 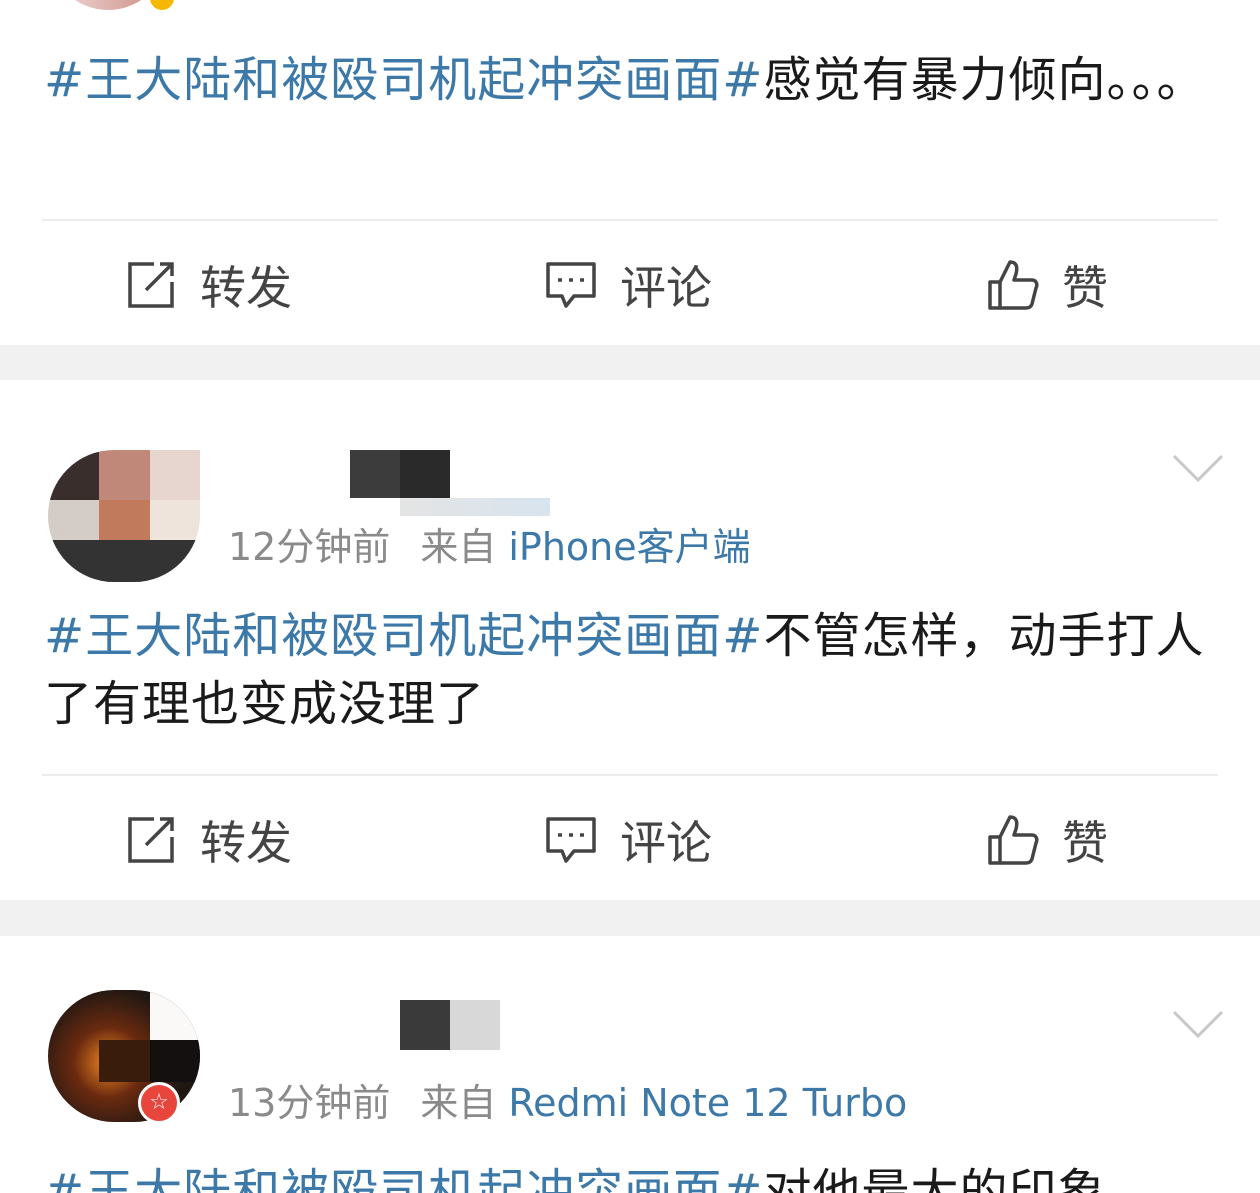 What do you see at coordinates (629, 670) in the screenshot?
I see `post-text: #王大陆和被殴司机起冲突画面#不管怎样，动手打人了有理也变成没理了` at bounding box center [629, 670].